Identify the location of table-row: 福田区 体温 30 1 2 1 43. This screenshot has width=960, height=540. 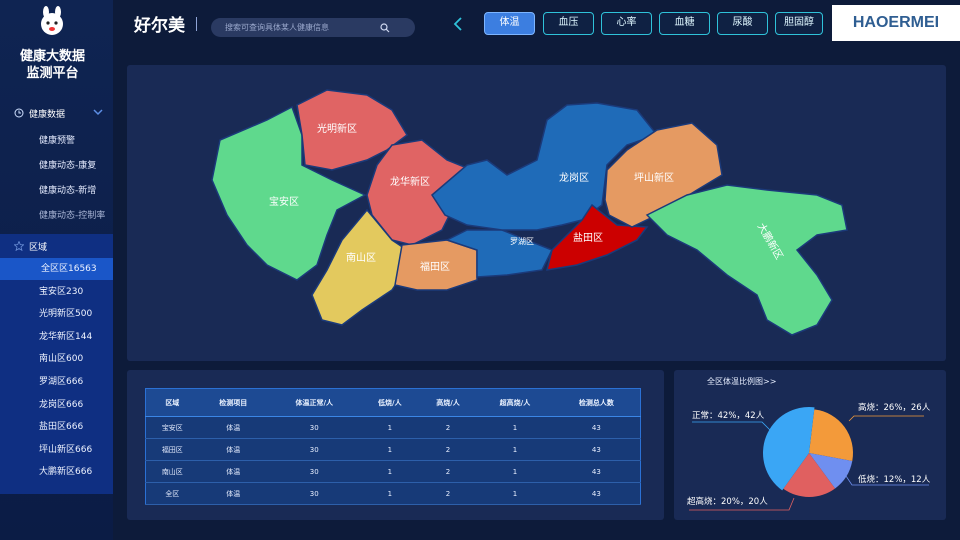
(393, 449).